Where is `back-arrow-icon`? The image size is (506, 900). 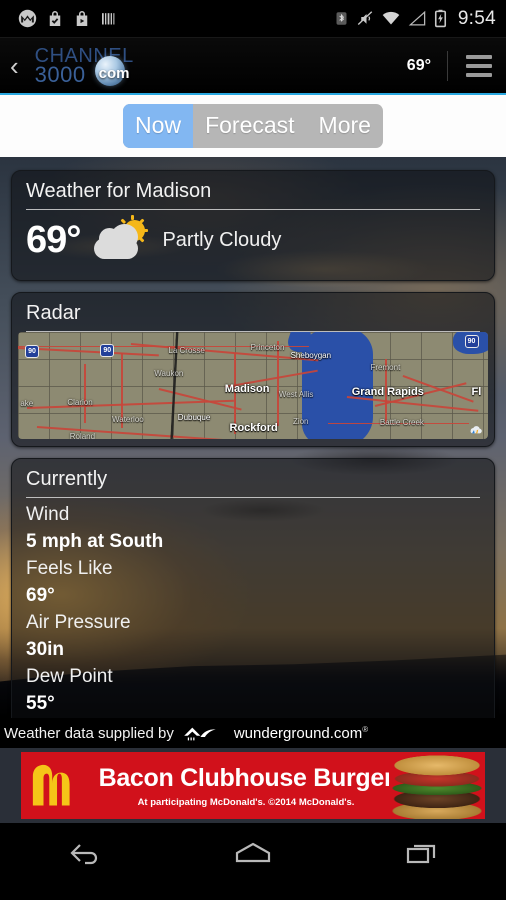
back-arrow-icon is located at coordinates (84, 854).